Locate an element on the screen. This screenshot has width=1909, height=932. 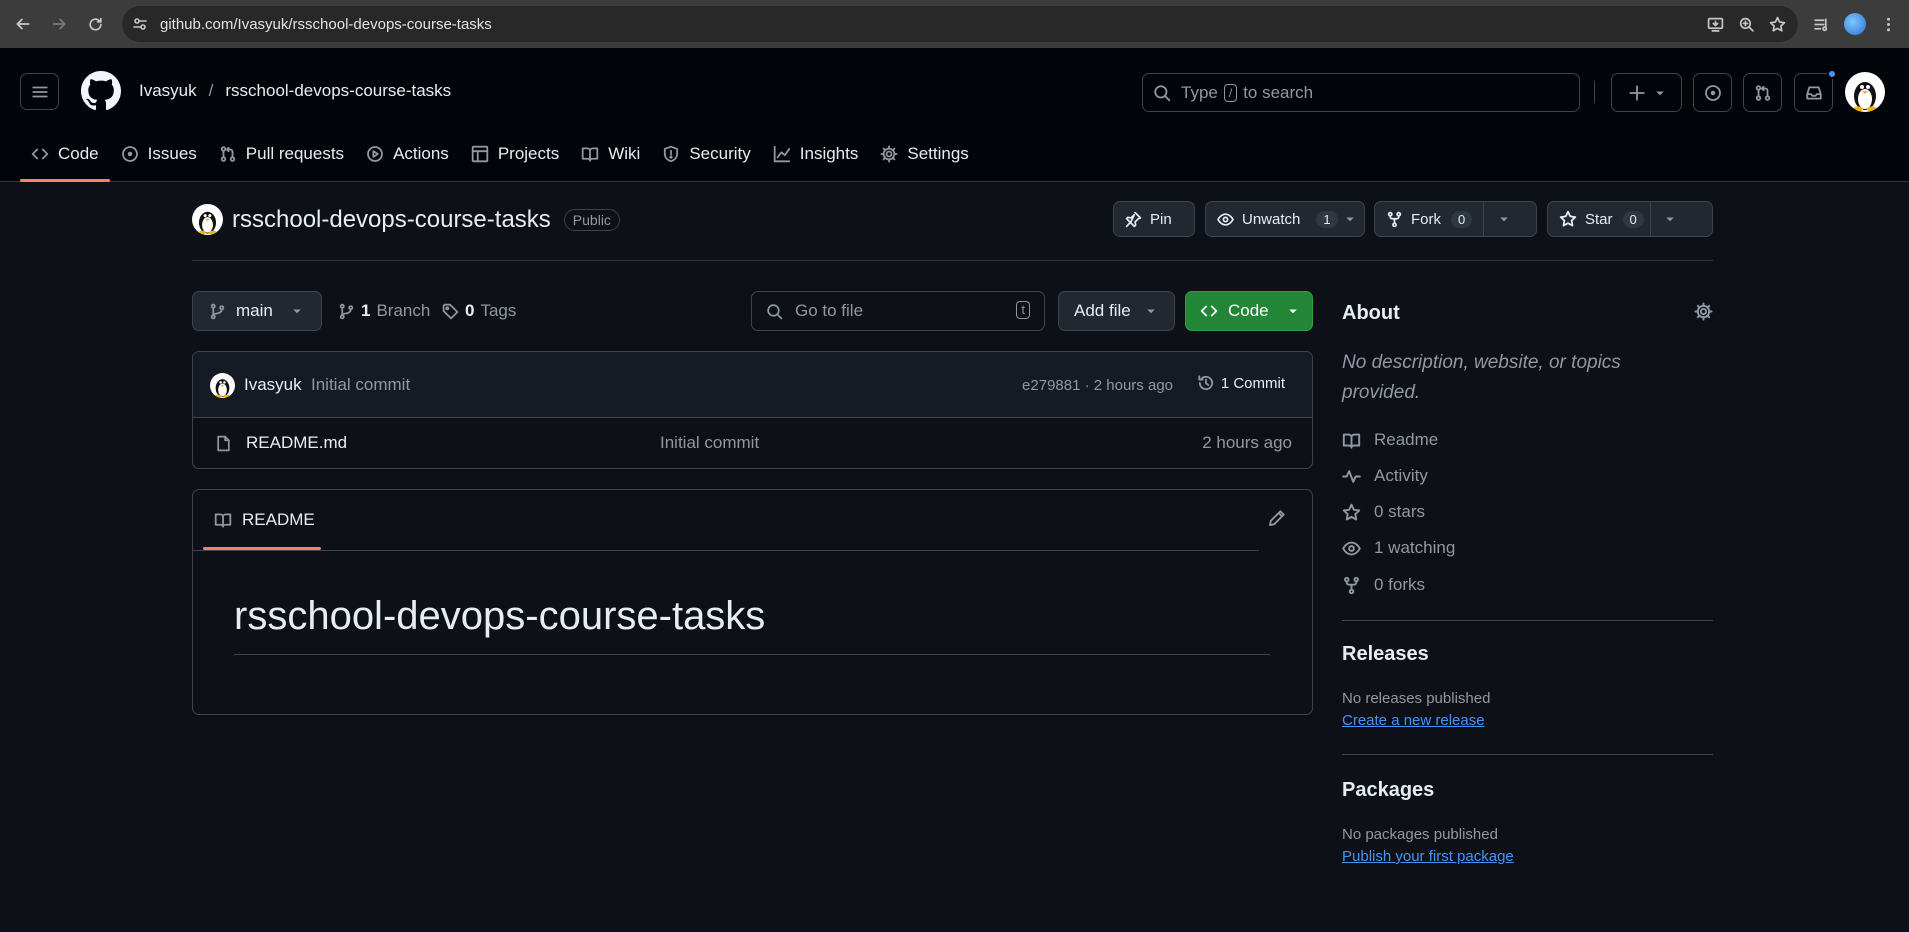
tab-readme: README is located at coordinates (262, 520).